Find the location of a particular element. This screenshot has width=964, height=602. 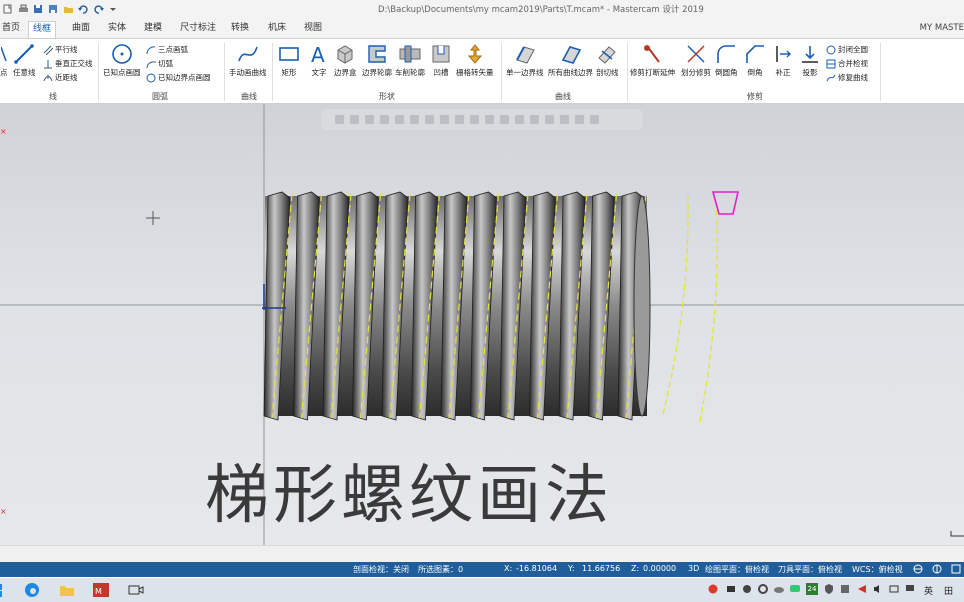

raster-to-vector-button: 栅格转矢量 is located at coordinates (475, 60).